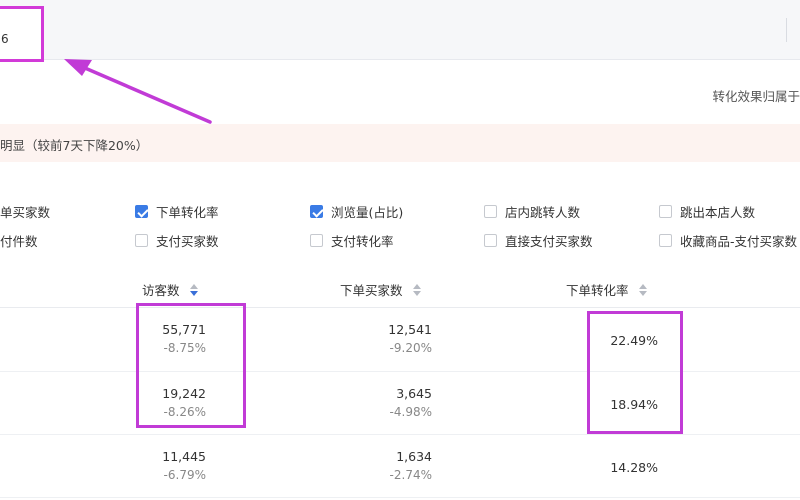 Image resolution: width=800 pixels, height=500 pixels. I want to click on alert-banner: 明显（较前7天下降20%）, so click(400, 143).